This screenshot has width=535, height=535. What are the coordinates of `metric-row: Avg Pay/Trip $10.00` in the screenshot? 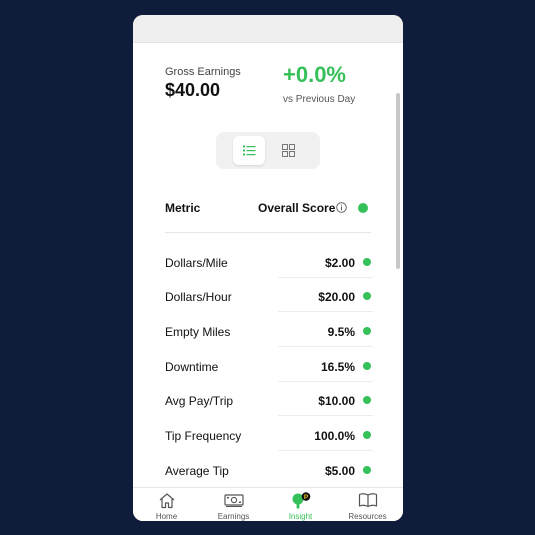 It's located at (268, 399).